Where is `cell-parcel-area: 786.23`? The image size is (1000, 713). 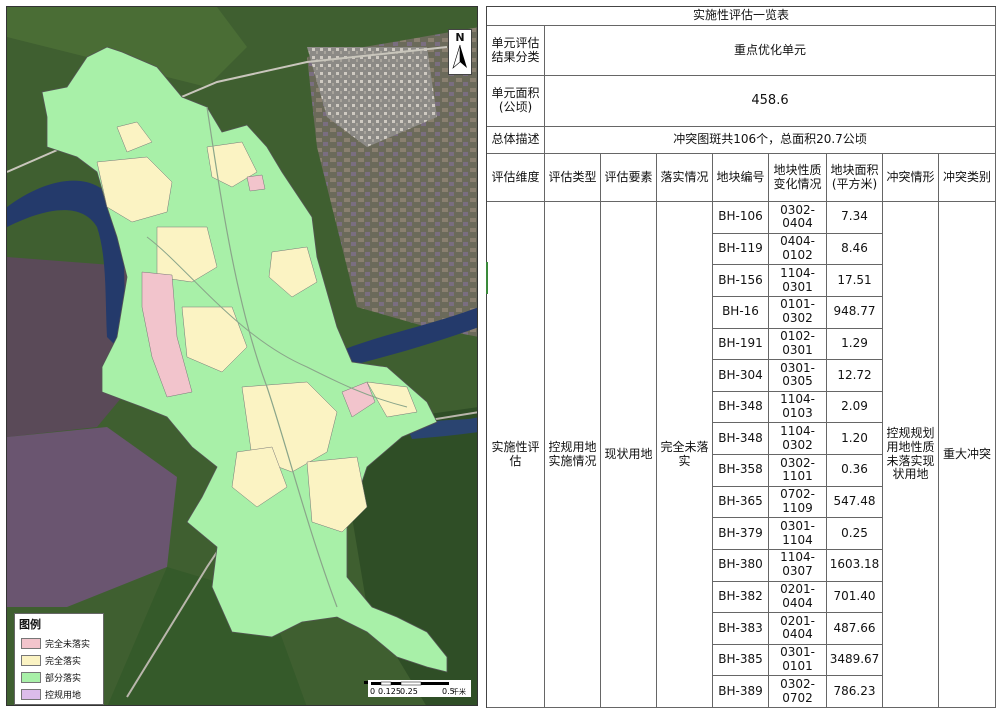
cell-parcel-area: 786.23 is located at coordinates (855, 692).